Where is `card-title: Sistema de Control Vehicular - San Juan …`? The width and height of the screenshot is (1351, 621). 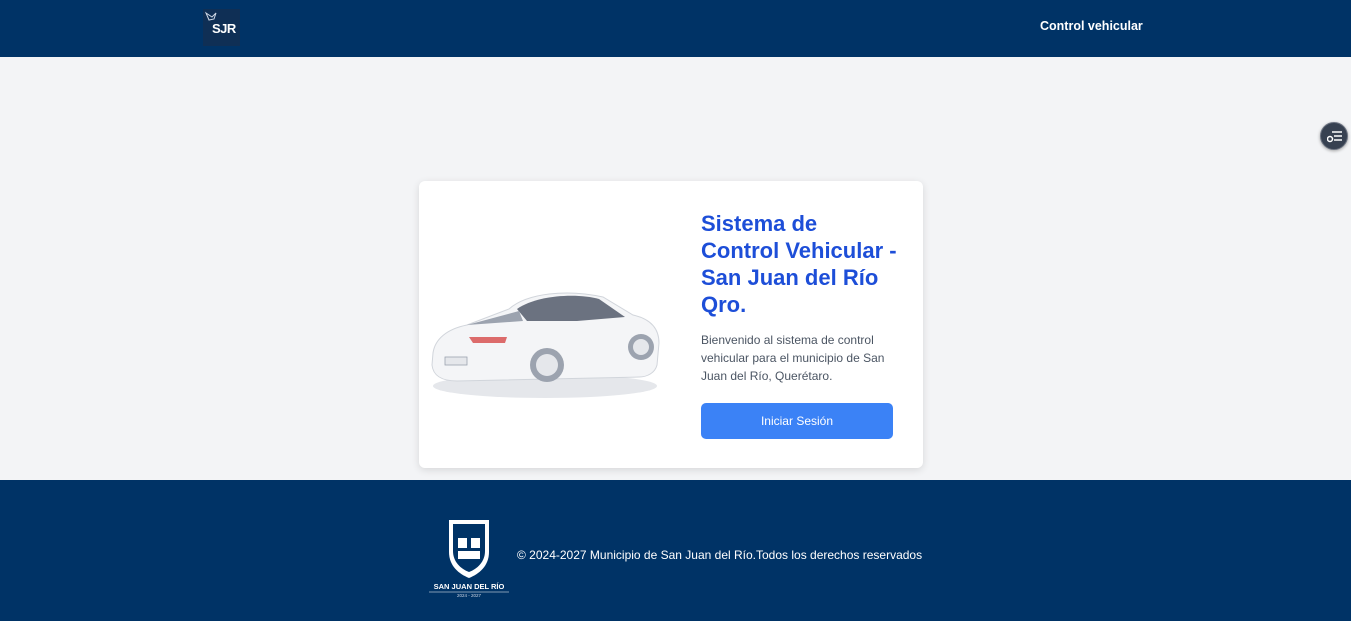 card-title: Sistema de Control Vehicular - San Juan … is located at coordinates (799, 264).